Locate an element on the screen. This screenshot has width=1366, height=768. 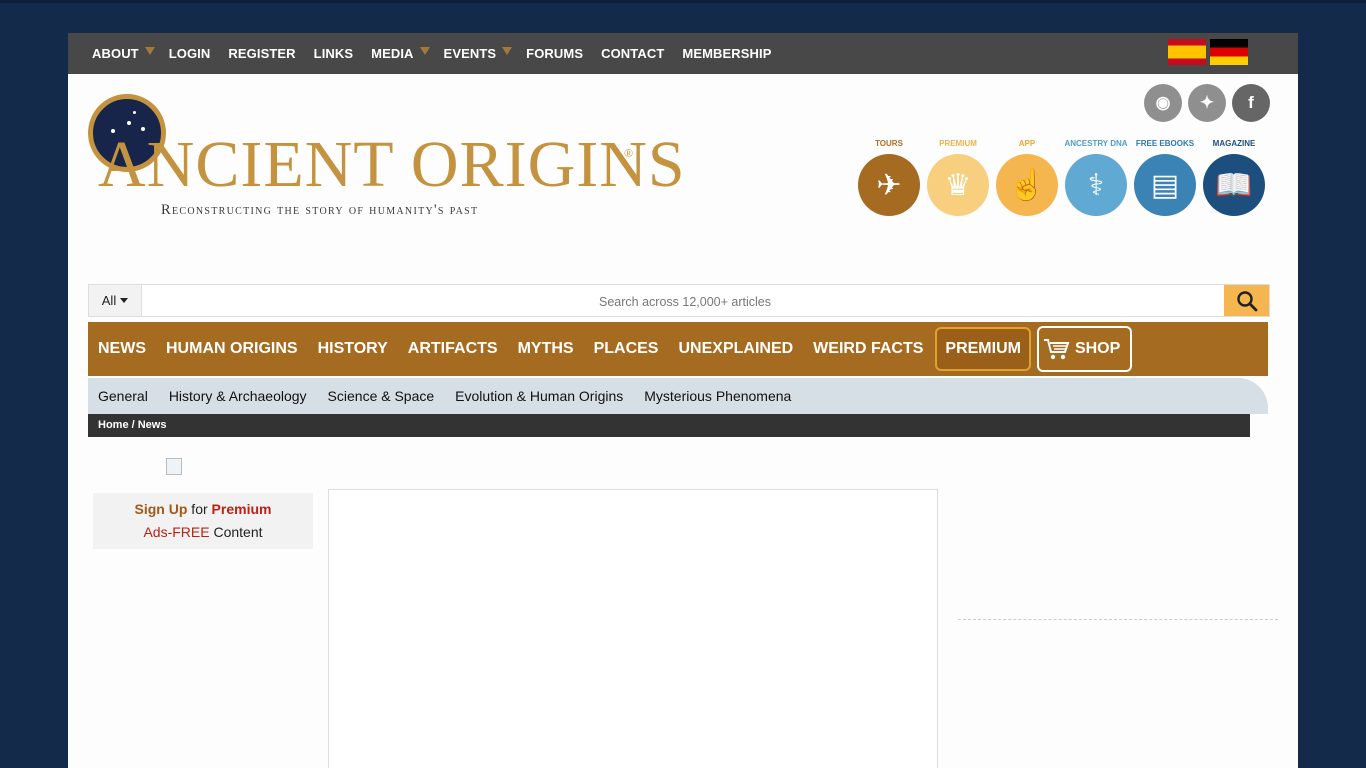
top-nav-label: MEMBERSHIP is located at coordinates (727, 53).